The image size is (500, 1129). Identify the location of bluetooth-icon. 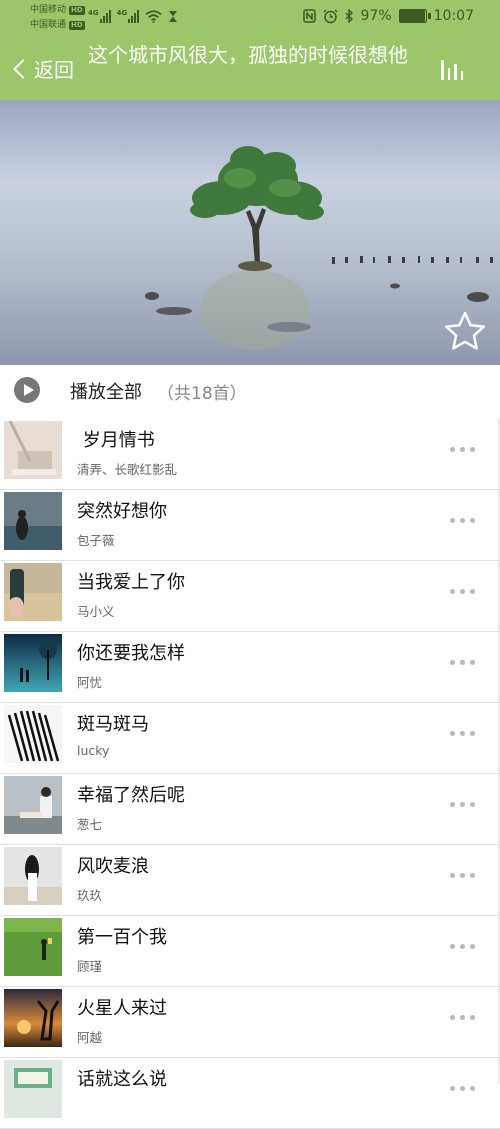
(349, 16).